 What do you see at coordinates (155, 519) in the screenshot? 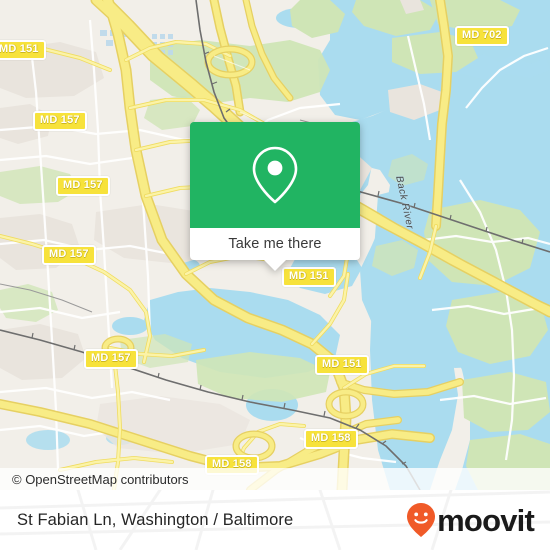
I see `location-title: St Fabian Ln, Washington / Baltimore` at bounding box center [155, 519].